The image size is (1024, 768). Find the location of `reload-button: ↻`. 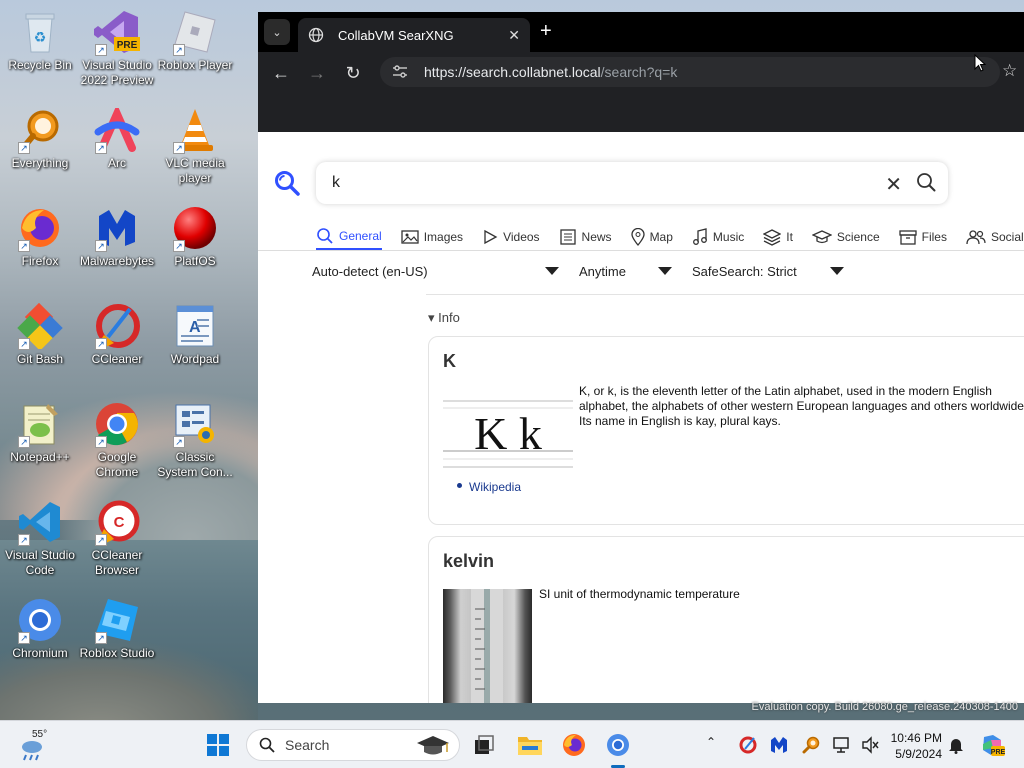

reload-button: ↻ is located at coordinates (353, 73).